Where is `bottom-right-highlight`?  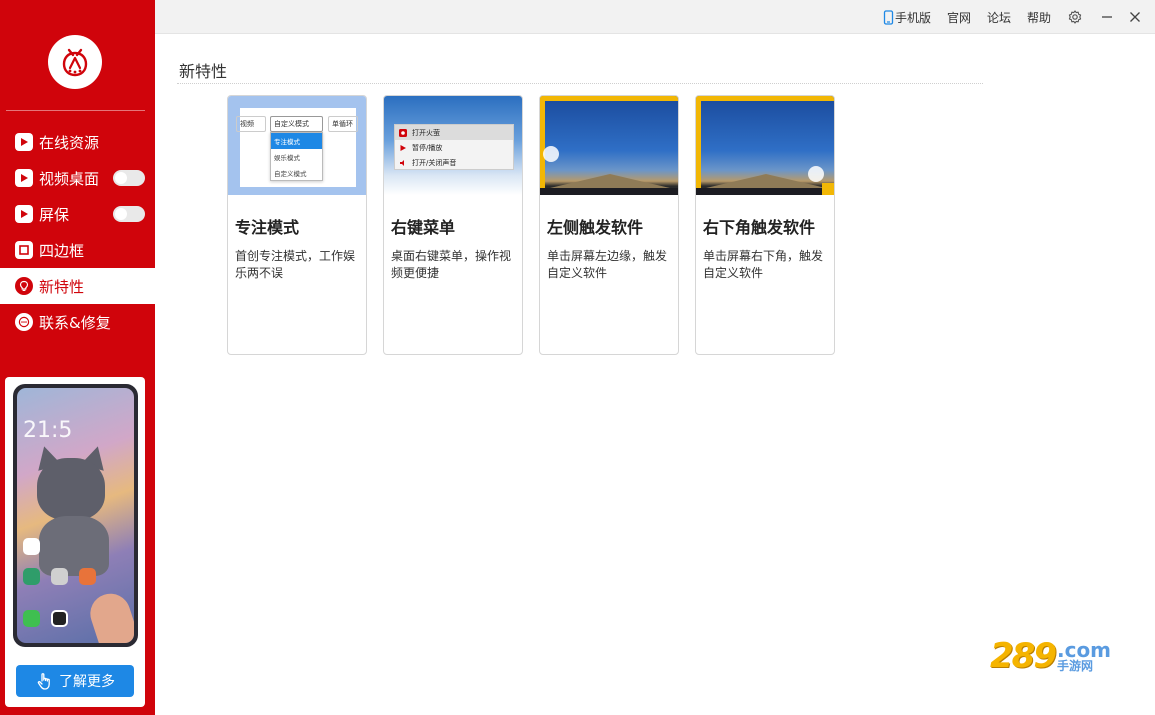
bottom-right-highlight is located at coordinates (828, 189).